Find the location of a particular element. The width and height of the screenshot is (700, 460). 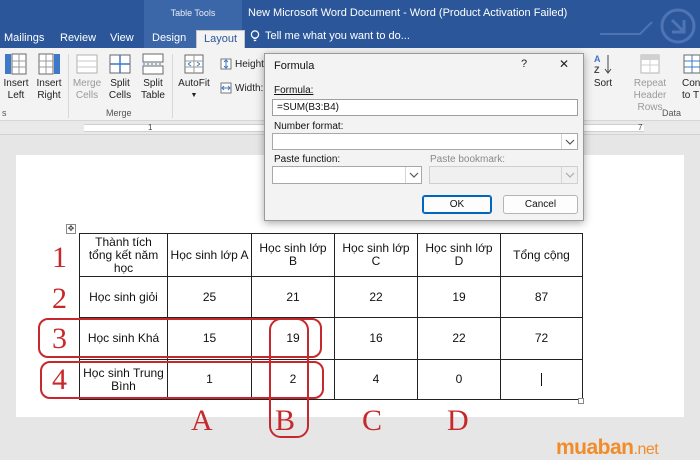

merge-cells-icon is located at coordinates (87, 64).